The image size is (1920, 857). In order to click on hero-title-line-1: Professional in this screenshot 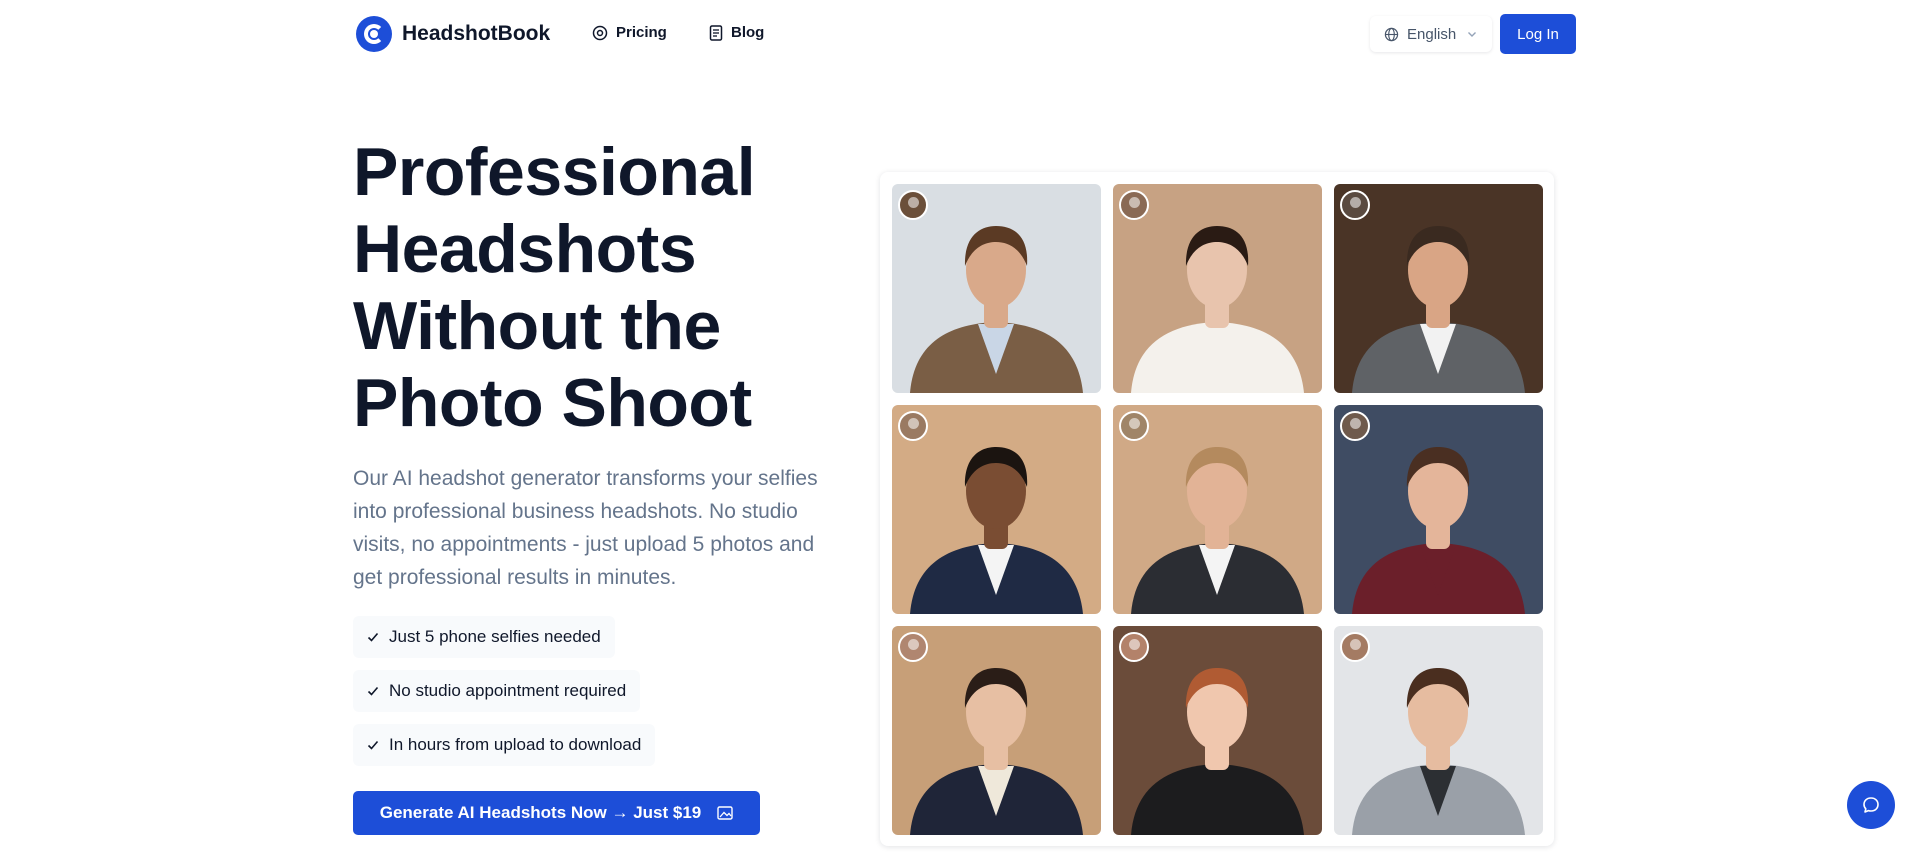, I will do `click(554, 172)`.